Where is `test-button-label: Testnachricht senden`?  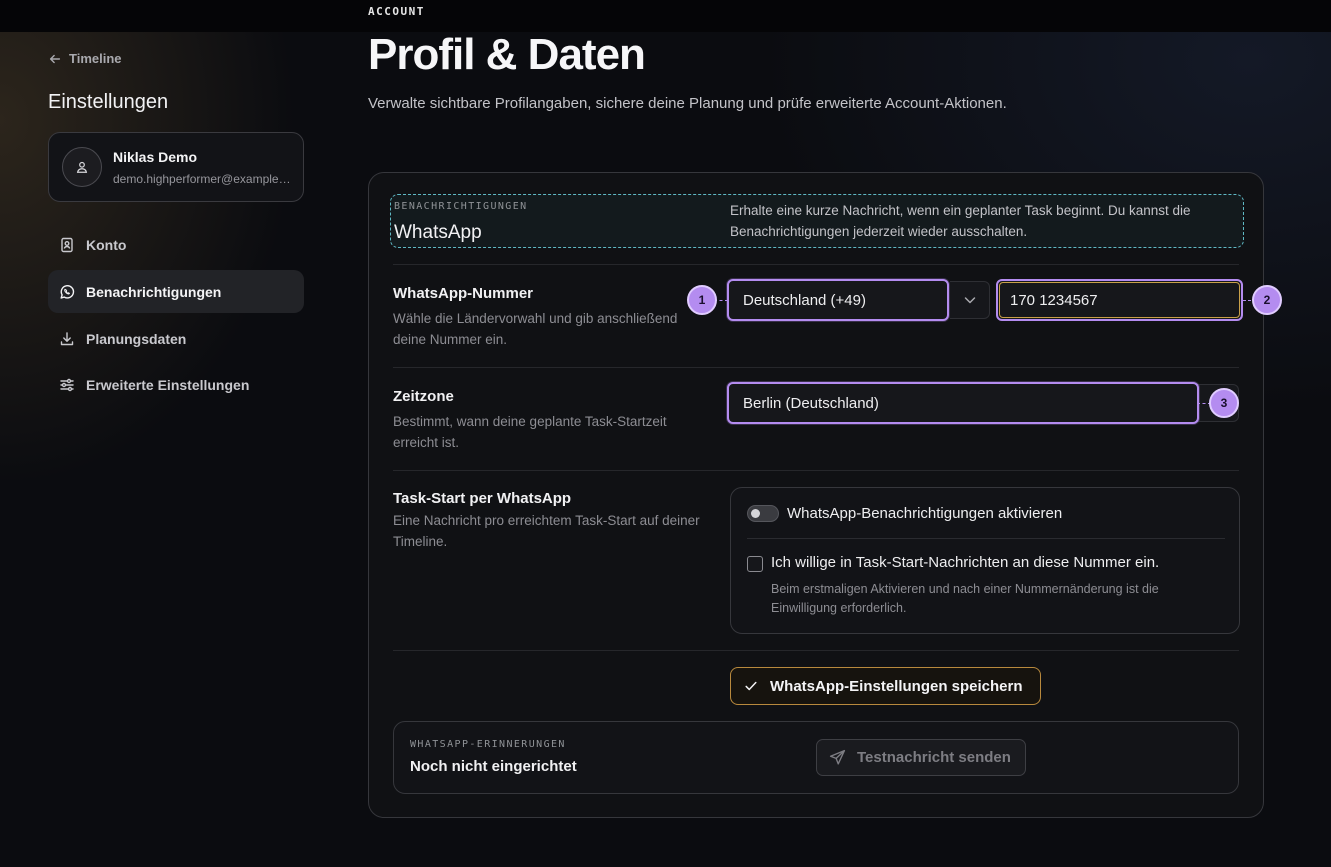
test-button-label: Testnachricht senden is located at coordinates (934, 757).